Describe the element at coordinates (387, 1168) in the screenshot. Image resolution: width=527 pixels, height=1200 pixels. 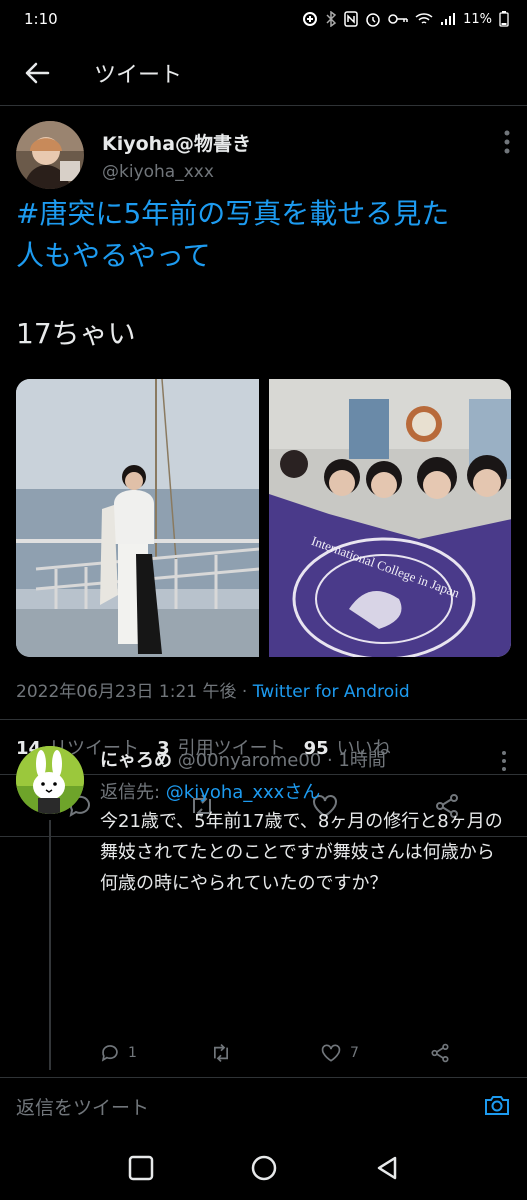
I see `nav-back-icon` at that location.